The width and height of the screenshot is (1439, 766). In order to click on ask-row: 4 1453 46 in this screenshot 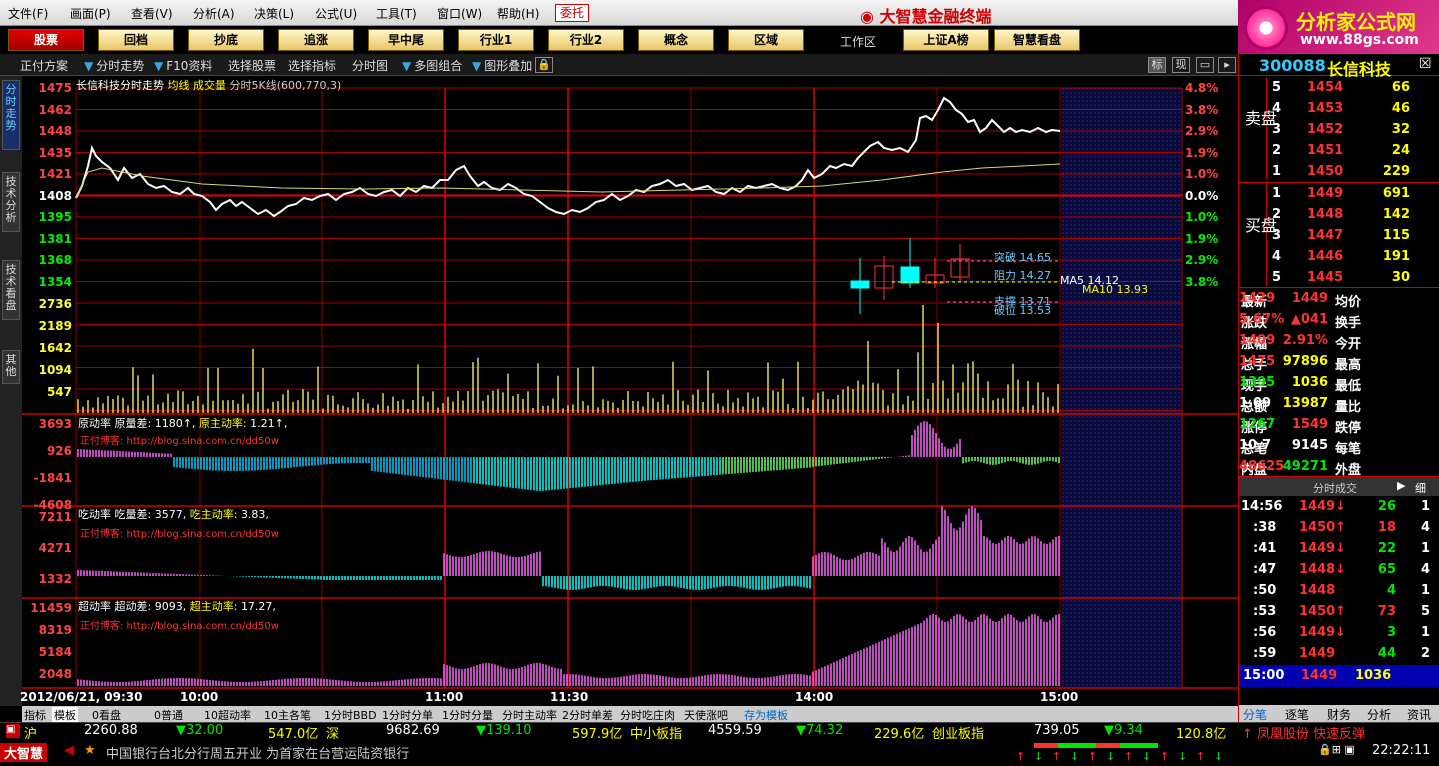, I will do `click(1339, 109)`.